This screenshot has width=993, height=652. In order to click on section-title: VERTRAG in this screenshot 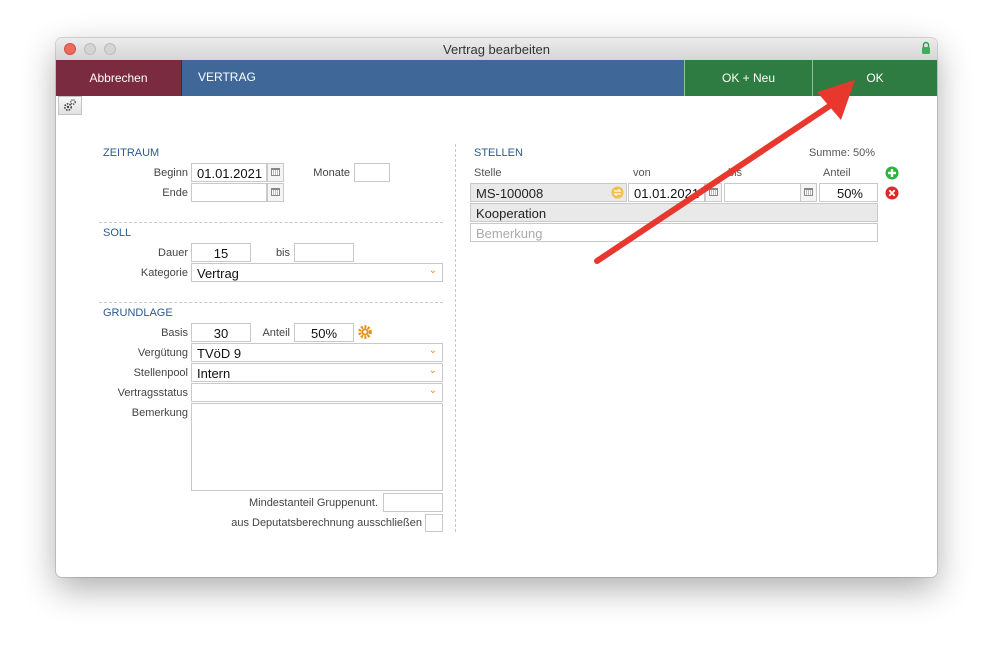, I will do `click(432, 78)`.